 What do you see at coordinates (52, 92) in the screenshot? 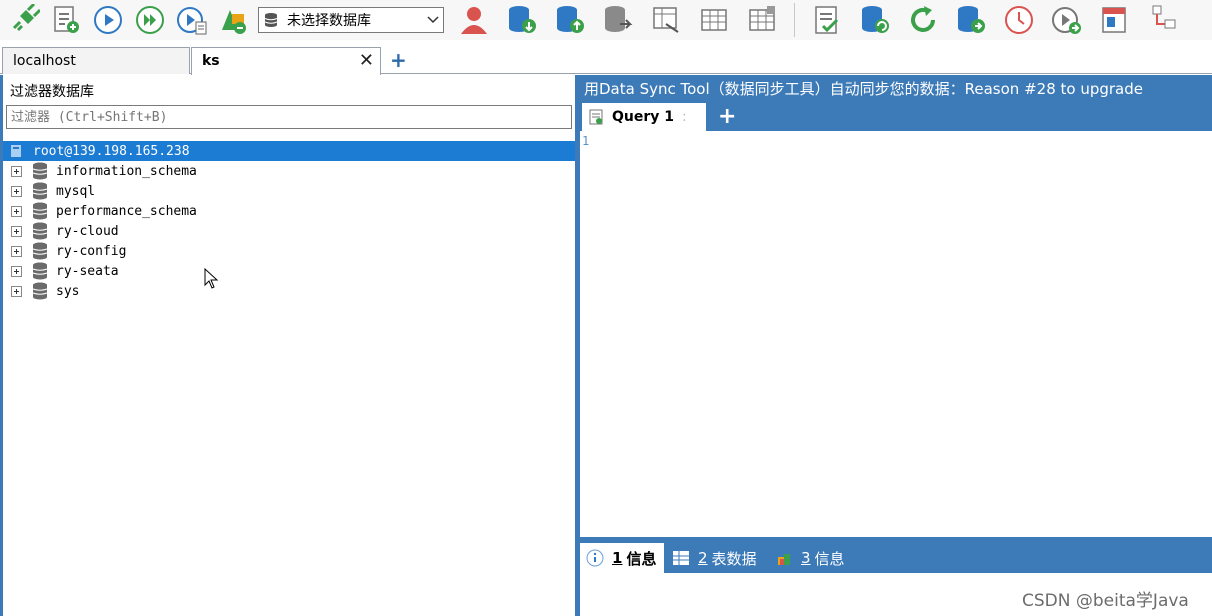
I see `filter-title: 过滤器数据库` at bounding box center [52, 92].